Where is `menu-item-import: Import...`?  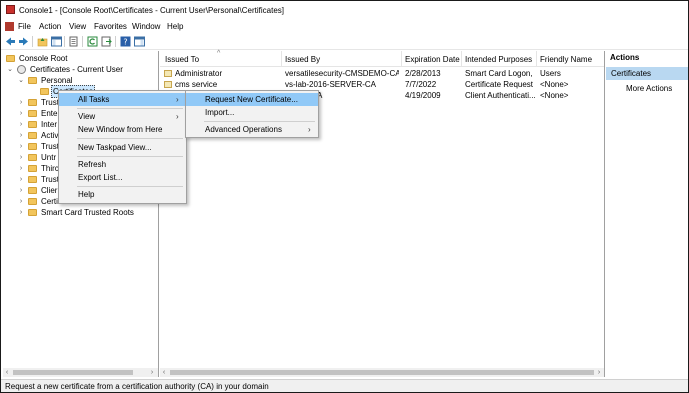 menu-item-import: Import... is located at coordinates (252, 112).